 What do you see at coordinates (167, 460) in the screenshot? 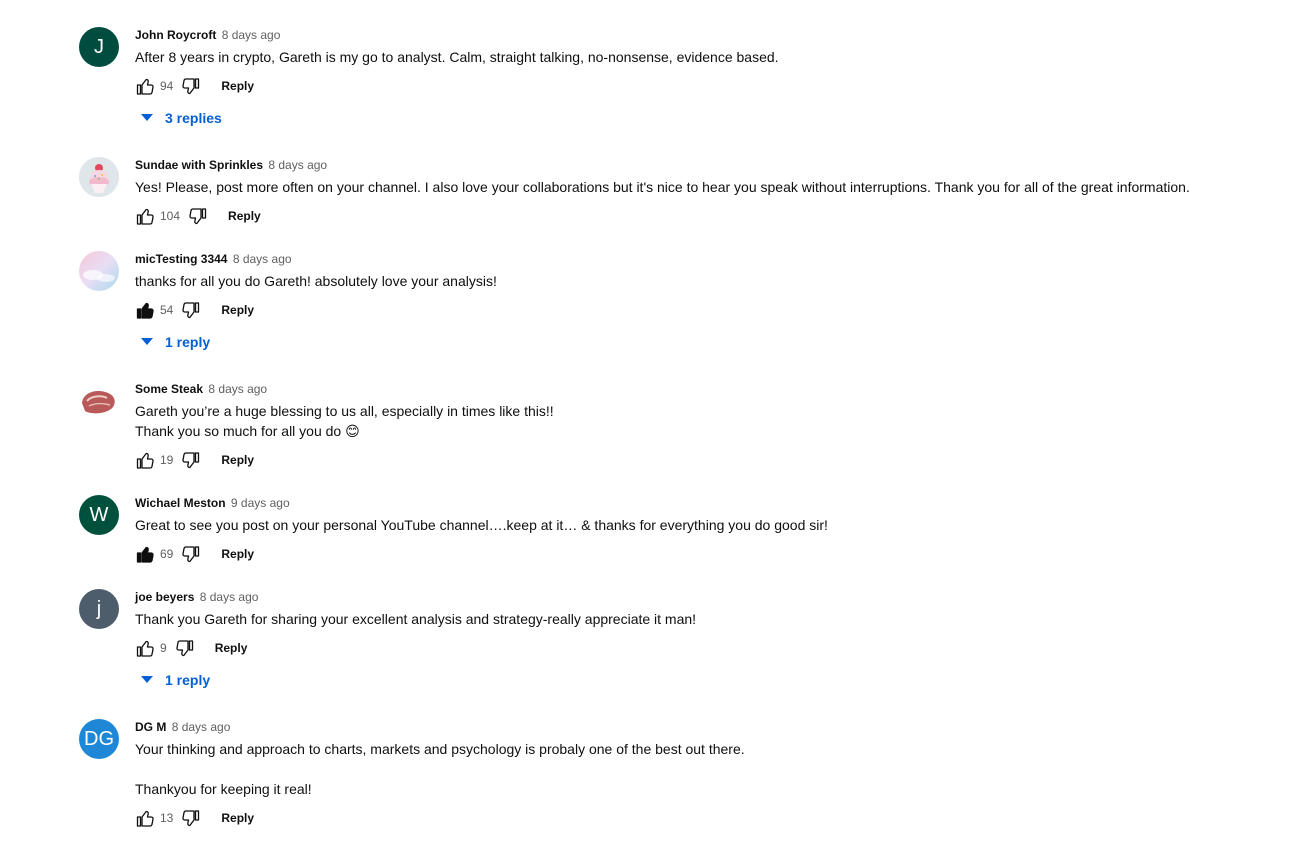
I see `like-count: 19` at bounding box center [167, 460].